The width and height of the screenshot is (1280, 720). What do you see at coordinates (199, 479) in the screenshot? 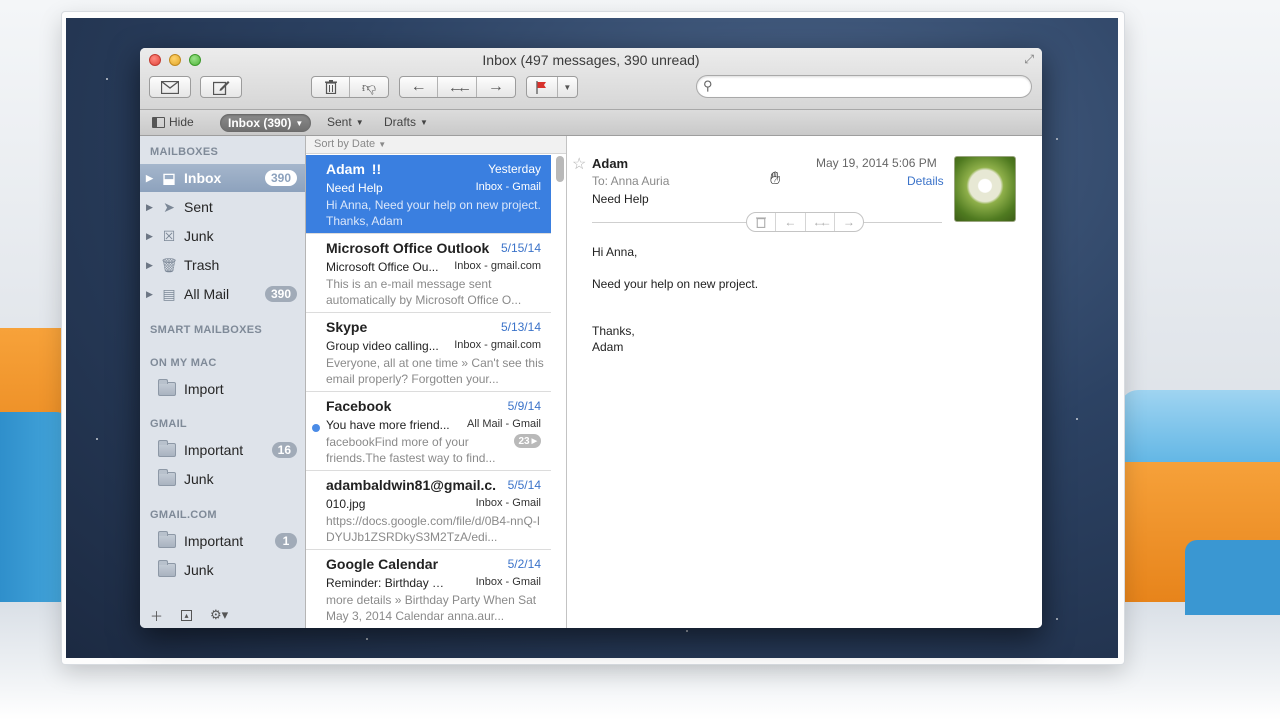
I see `sidebar-item-label: Junk` at bounding box center [199, 479].